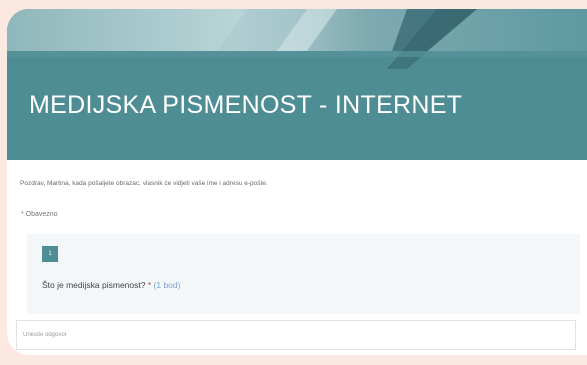 This screenshot has height=365, width=587. I want to click on answer-input, so click(296, 335).